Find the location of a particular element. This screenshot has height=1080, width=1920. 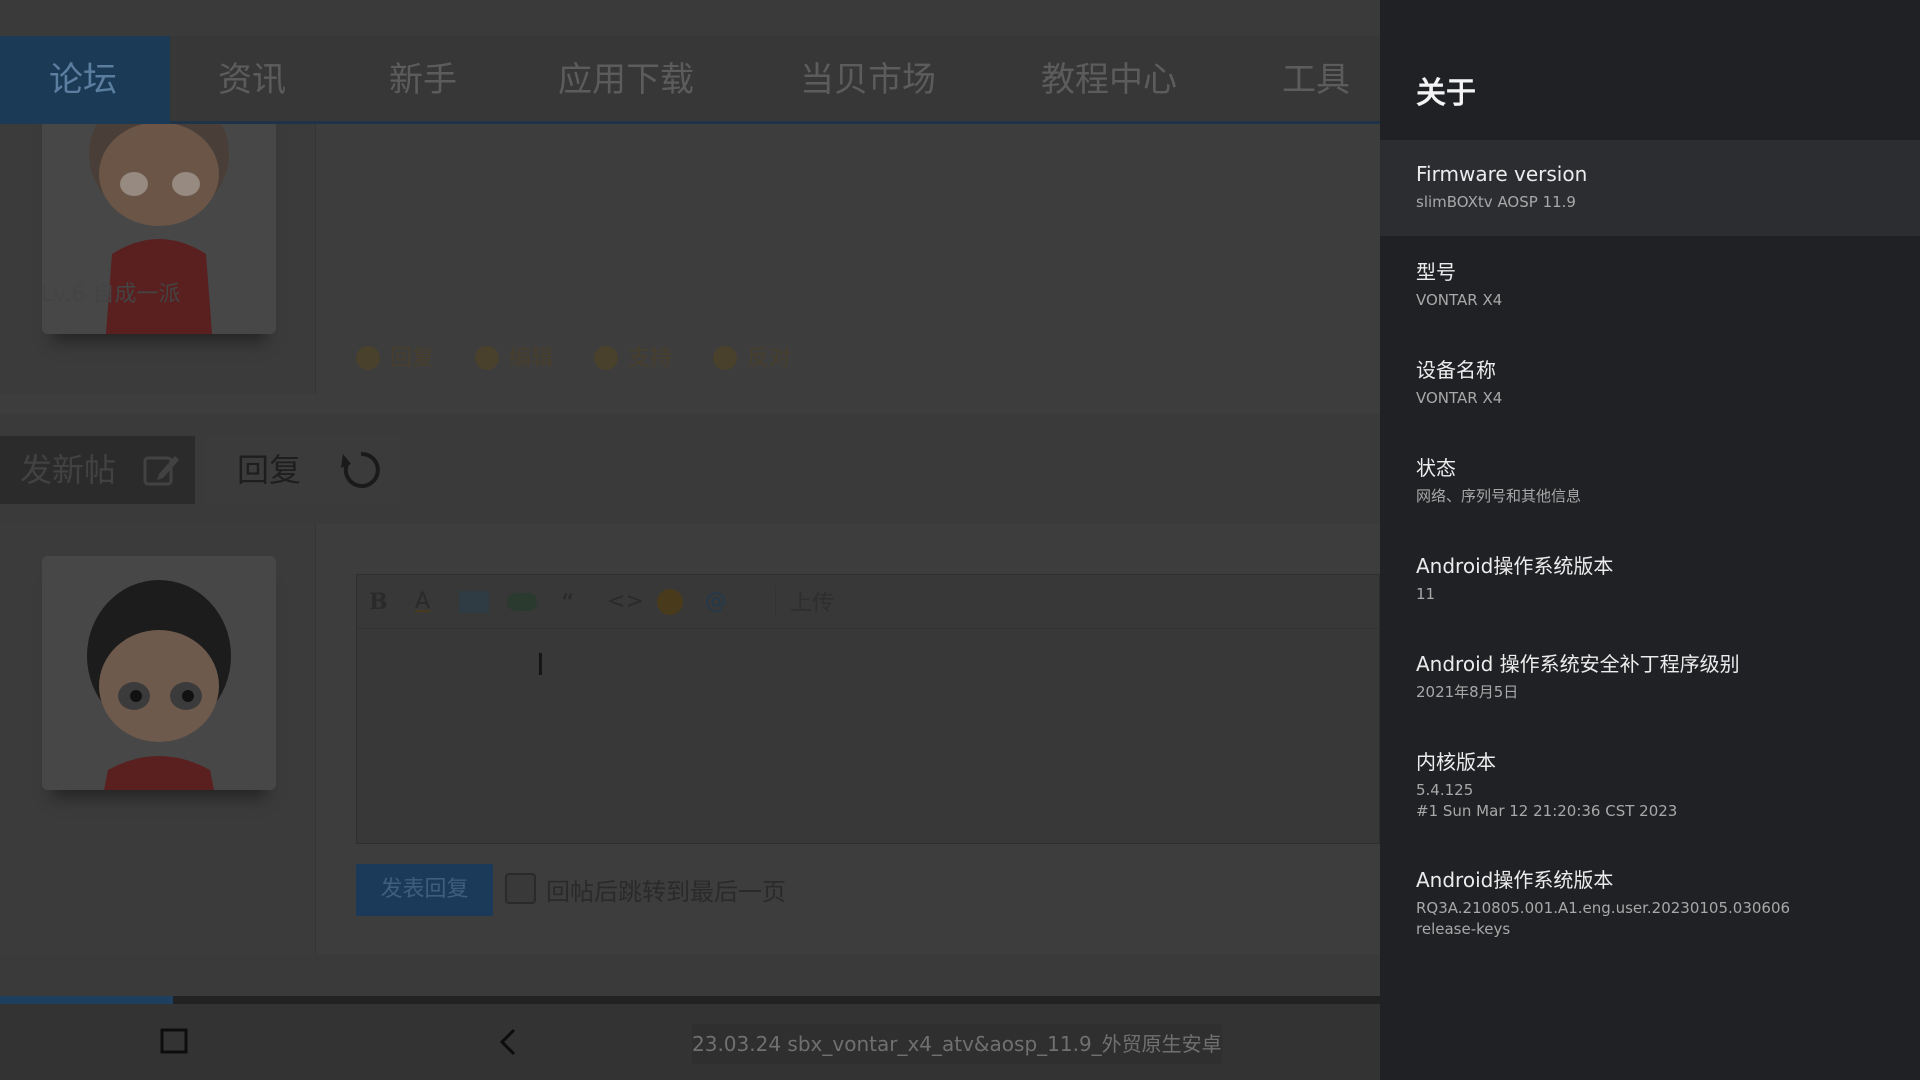

item-subtitle: 11 is located at coordinates (1426, 594).